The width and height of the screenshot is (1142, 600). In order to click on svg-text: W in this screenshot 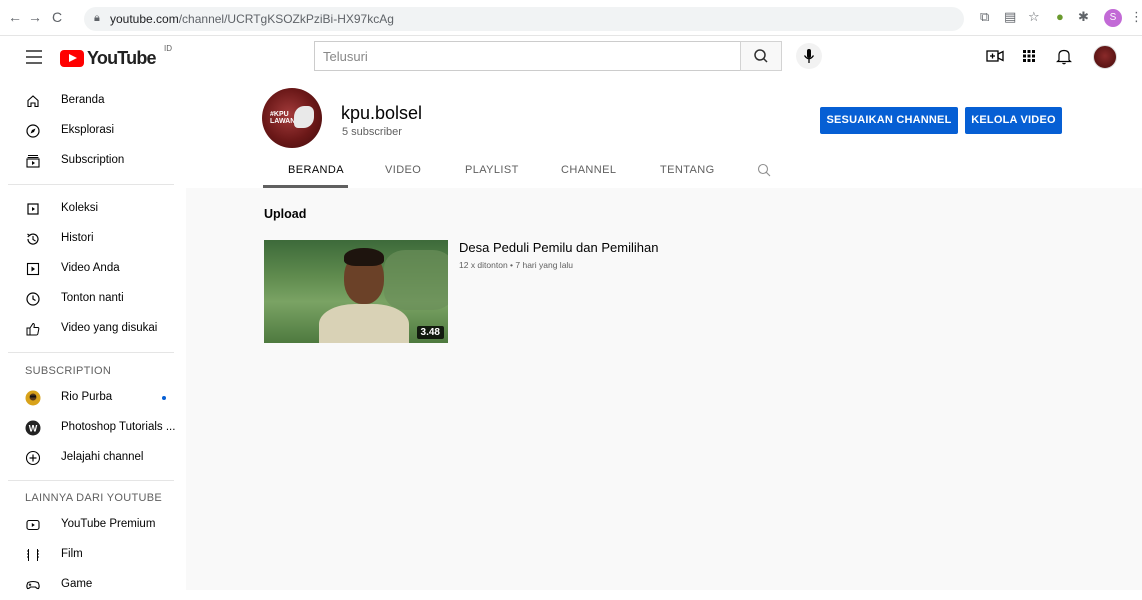, I will do `click(33, 429)`.